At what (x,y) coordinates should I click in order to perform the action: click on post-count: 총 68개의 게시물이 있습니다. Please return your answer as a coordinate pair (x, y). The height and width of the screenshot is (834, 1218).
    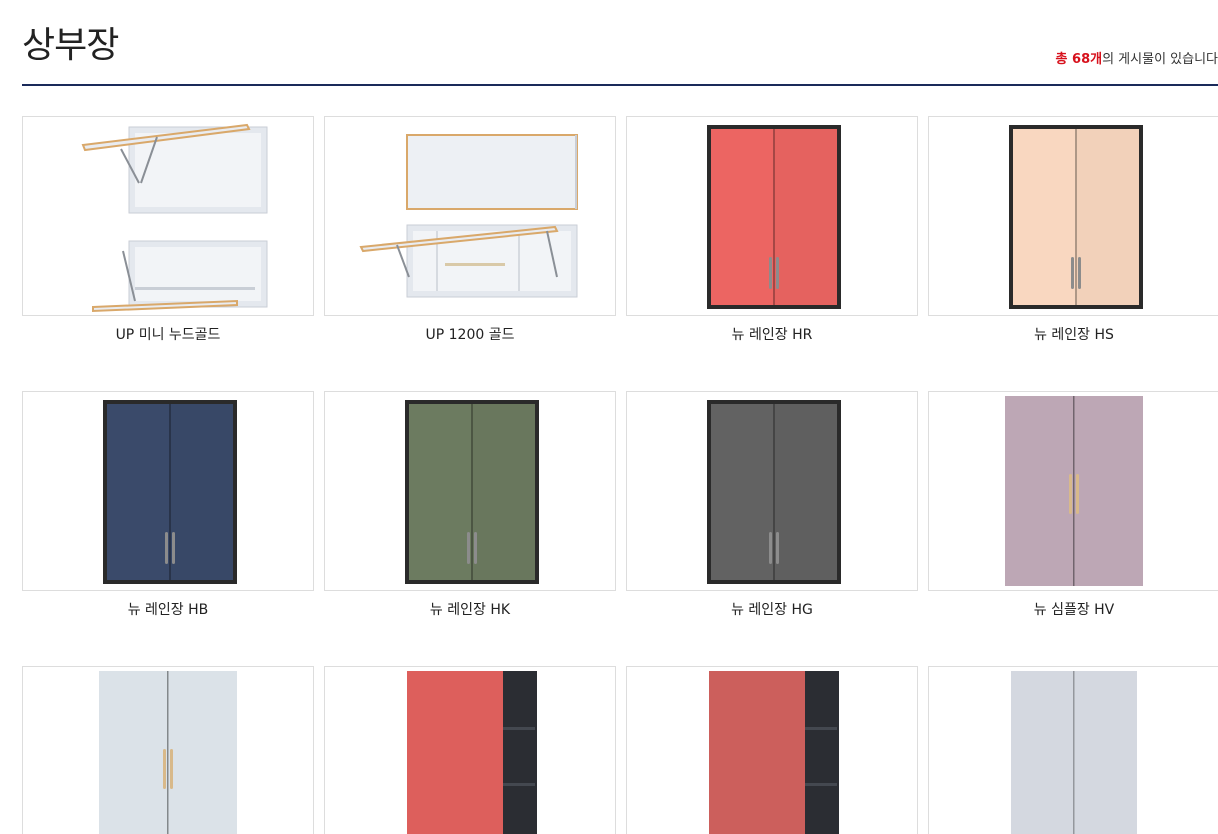
    Looking at the image, I should click on (1137, 57).